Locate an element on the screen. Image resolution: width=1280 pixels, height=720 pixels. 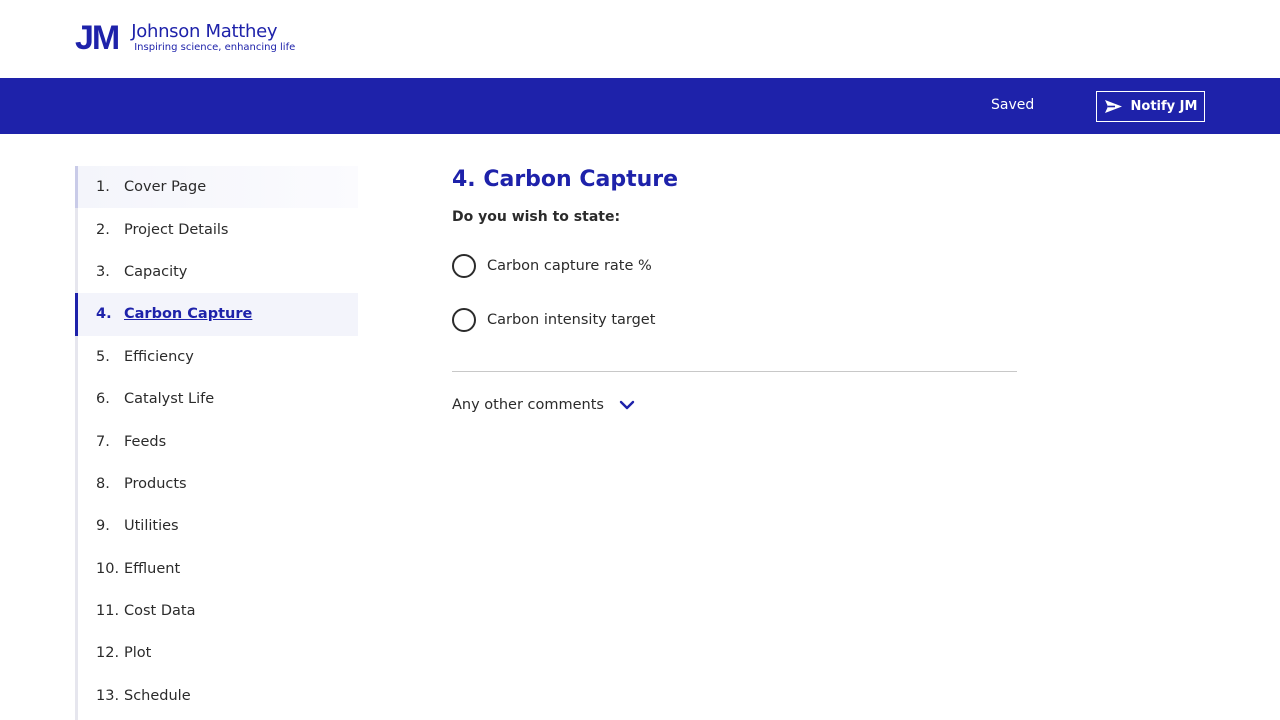
sidebar-item-label: Feeds is located at coordinates (145, 441).